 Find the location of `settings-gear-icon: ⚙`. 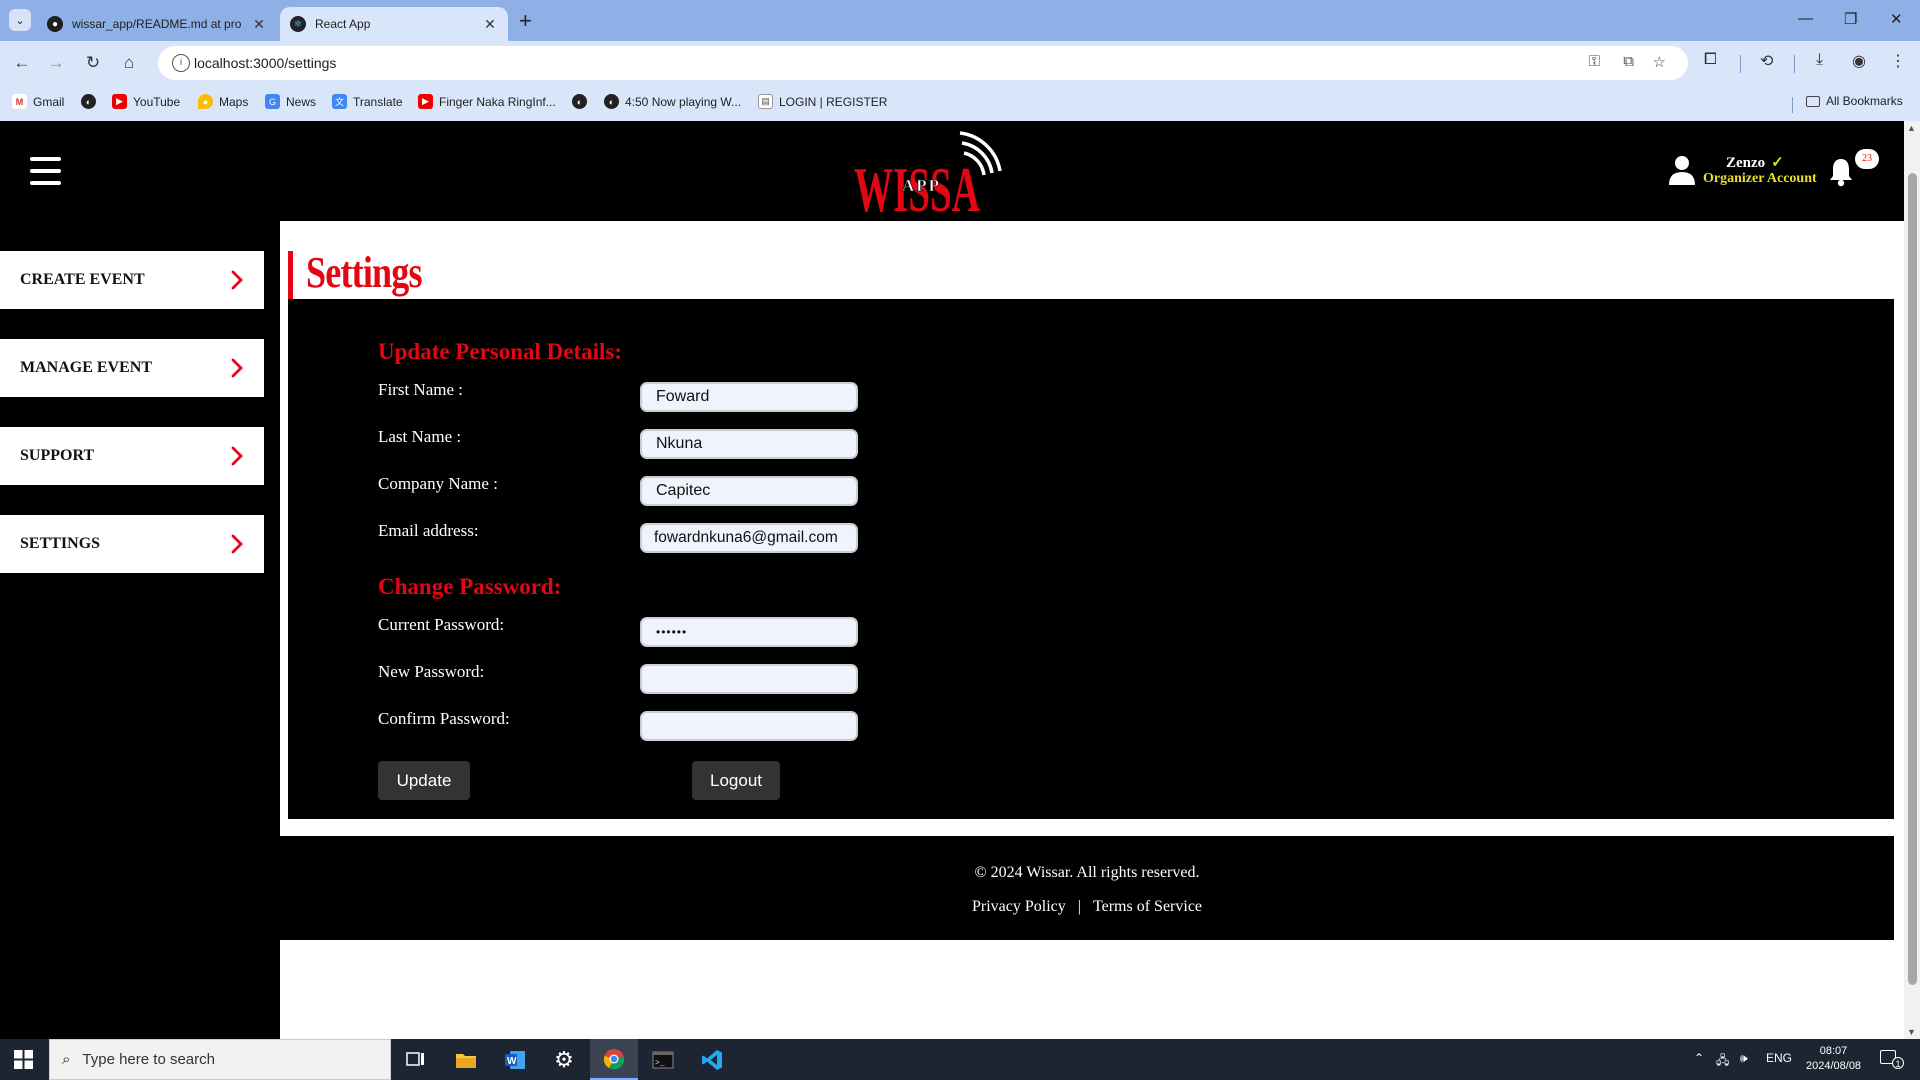

settings-gear-icon: ⚙ is located at coordinates (564, 1059).